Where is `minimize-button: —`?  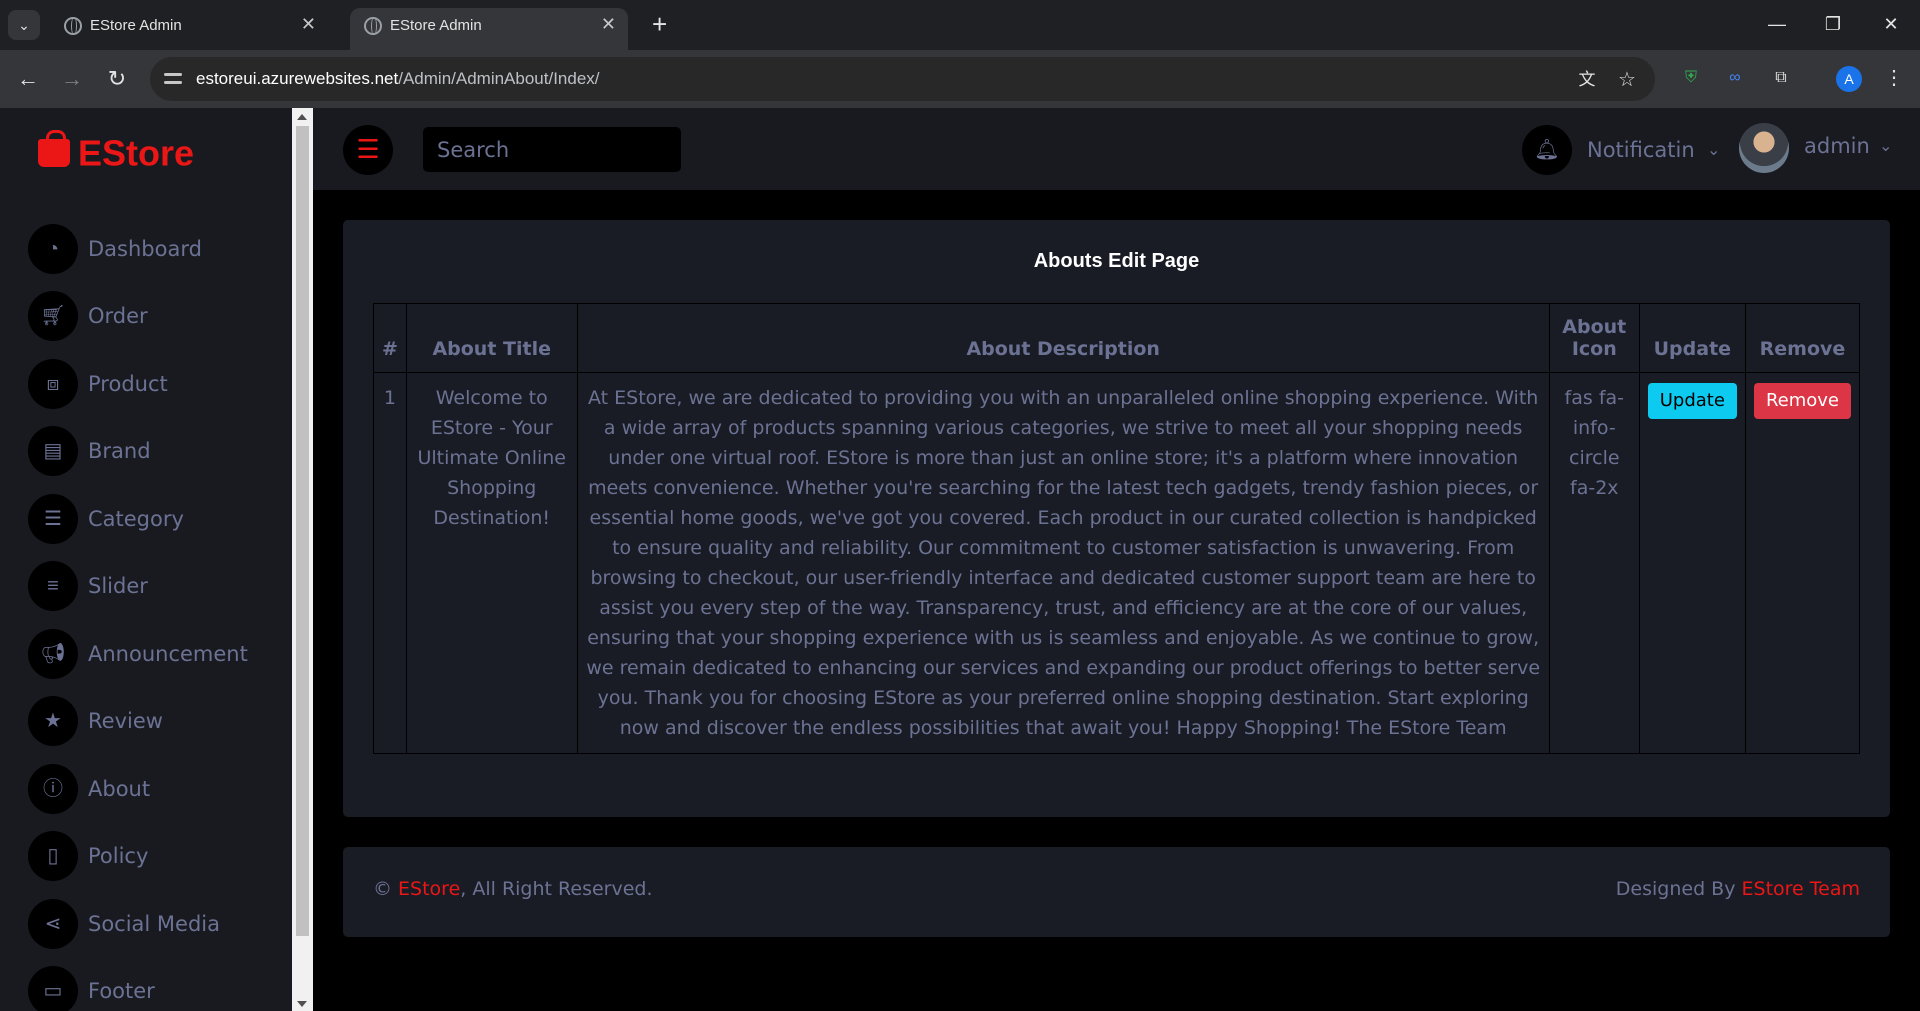 minimize-button: — is located at coordinates (1777, 24).